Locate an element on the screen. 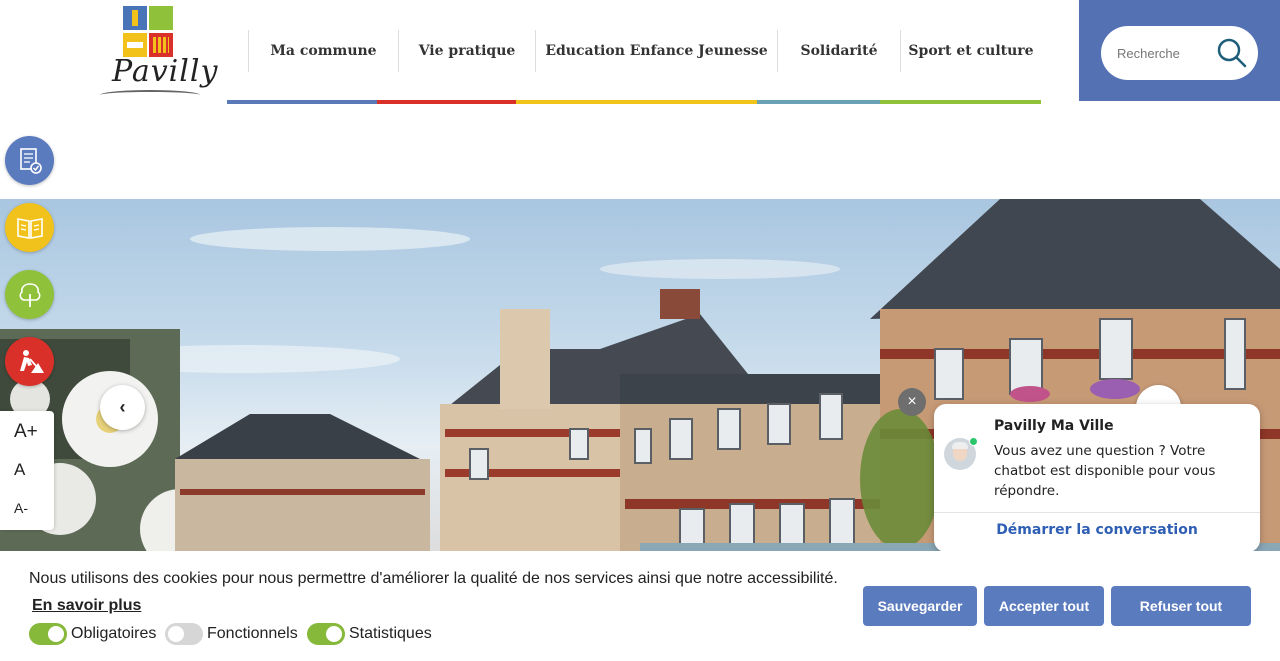  roadworks-icon is located at coordinates (31, 361).